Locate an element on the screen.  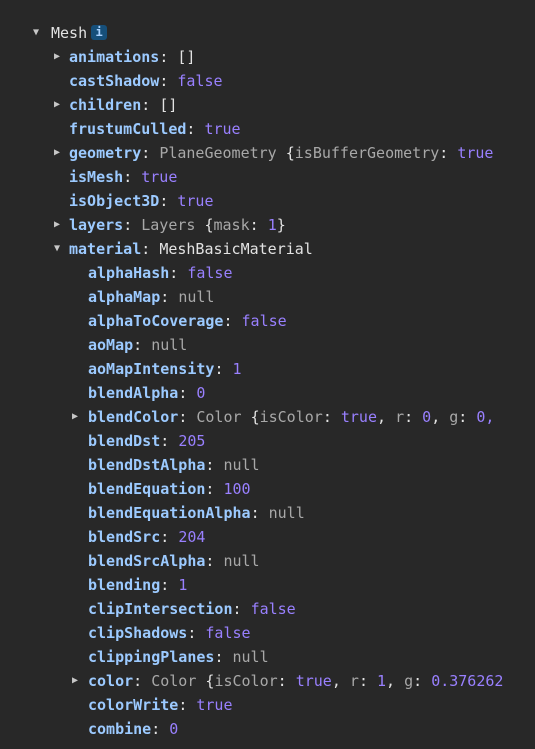
prop-class: MeshBasicMaterial is located at coordinates (236, 249).